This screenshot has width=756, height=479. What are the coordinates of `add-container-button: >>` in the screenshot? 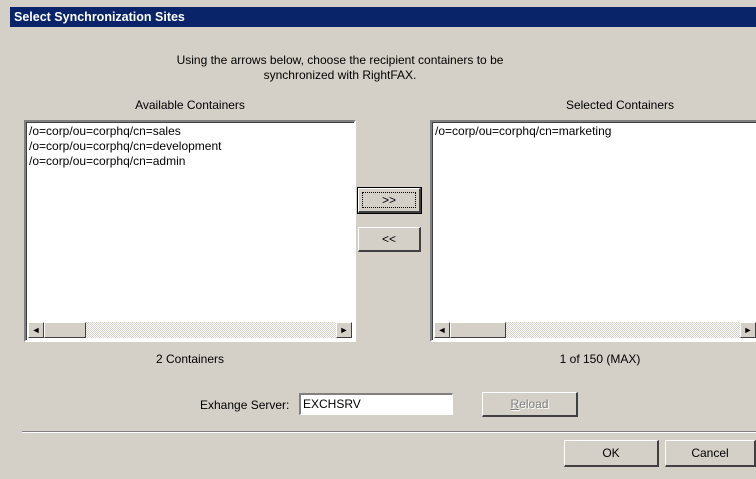 It's located at (389, 200).